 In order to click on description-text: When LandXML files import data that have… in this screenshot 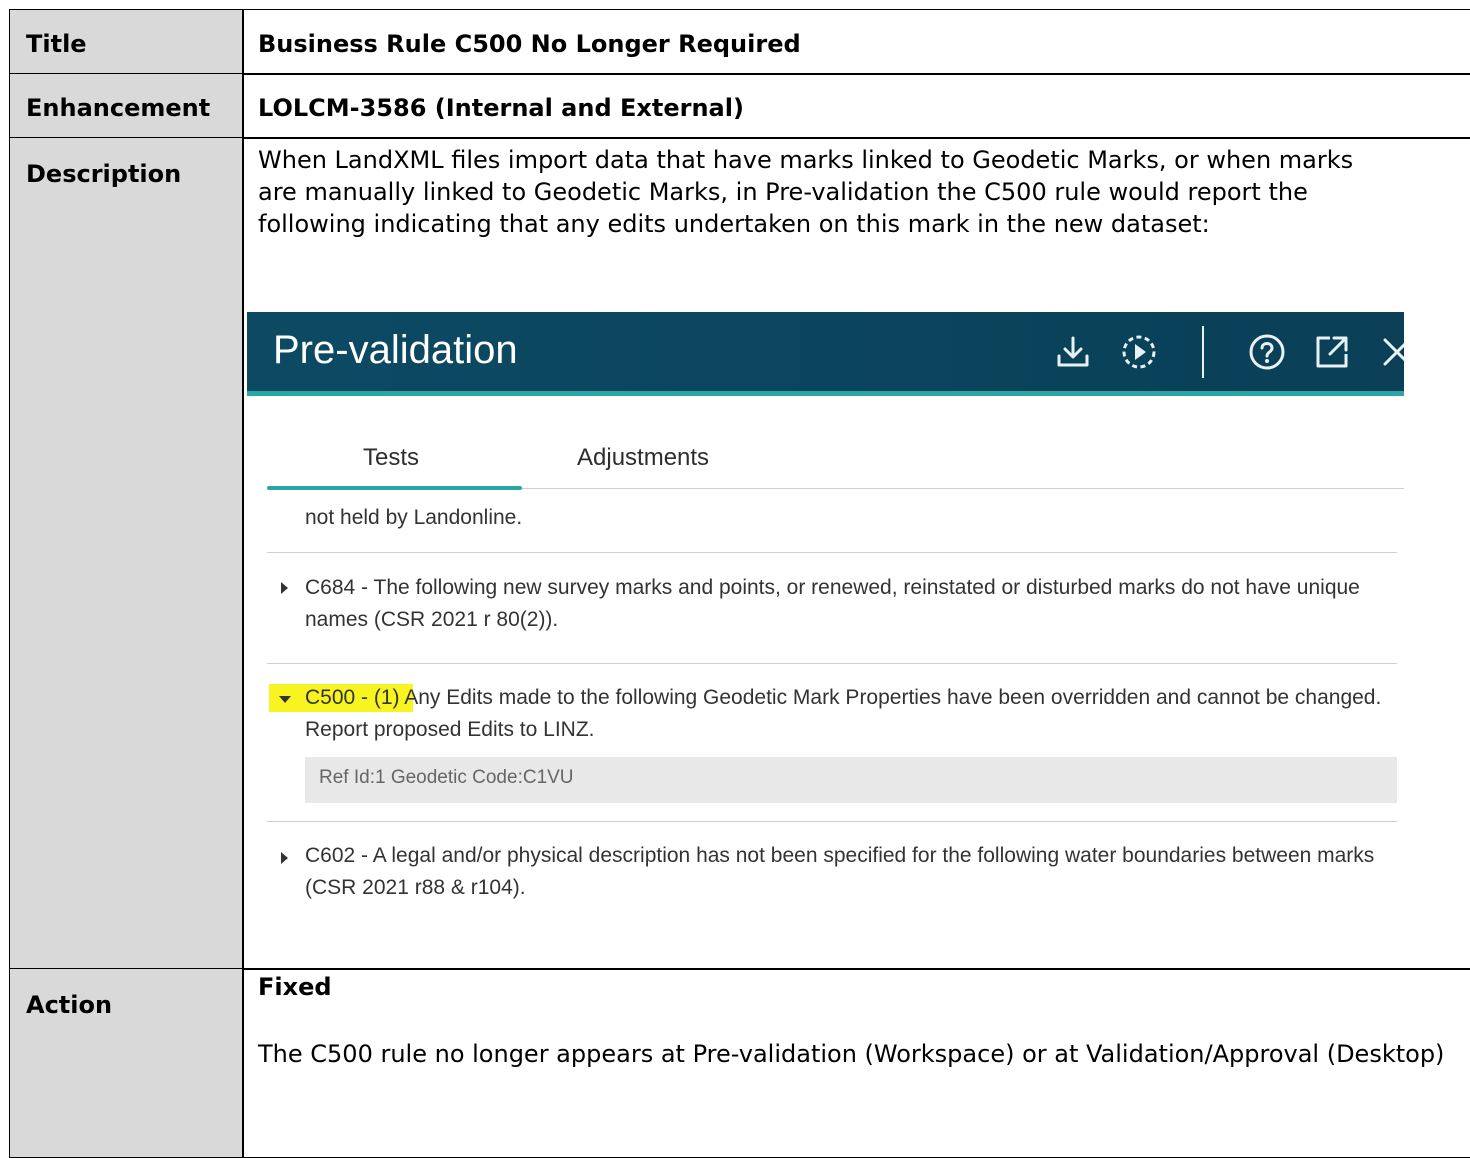, I will do `click(806, 192)`.